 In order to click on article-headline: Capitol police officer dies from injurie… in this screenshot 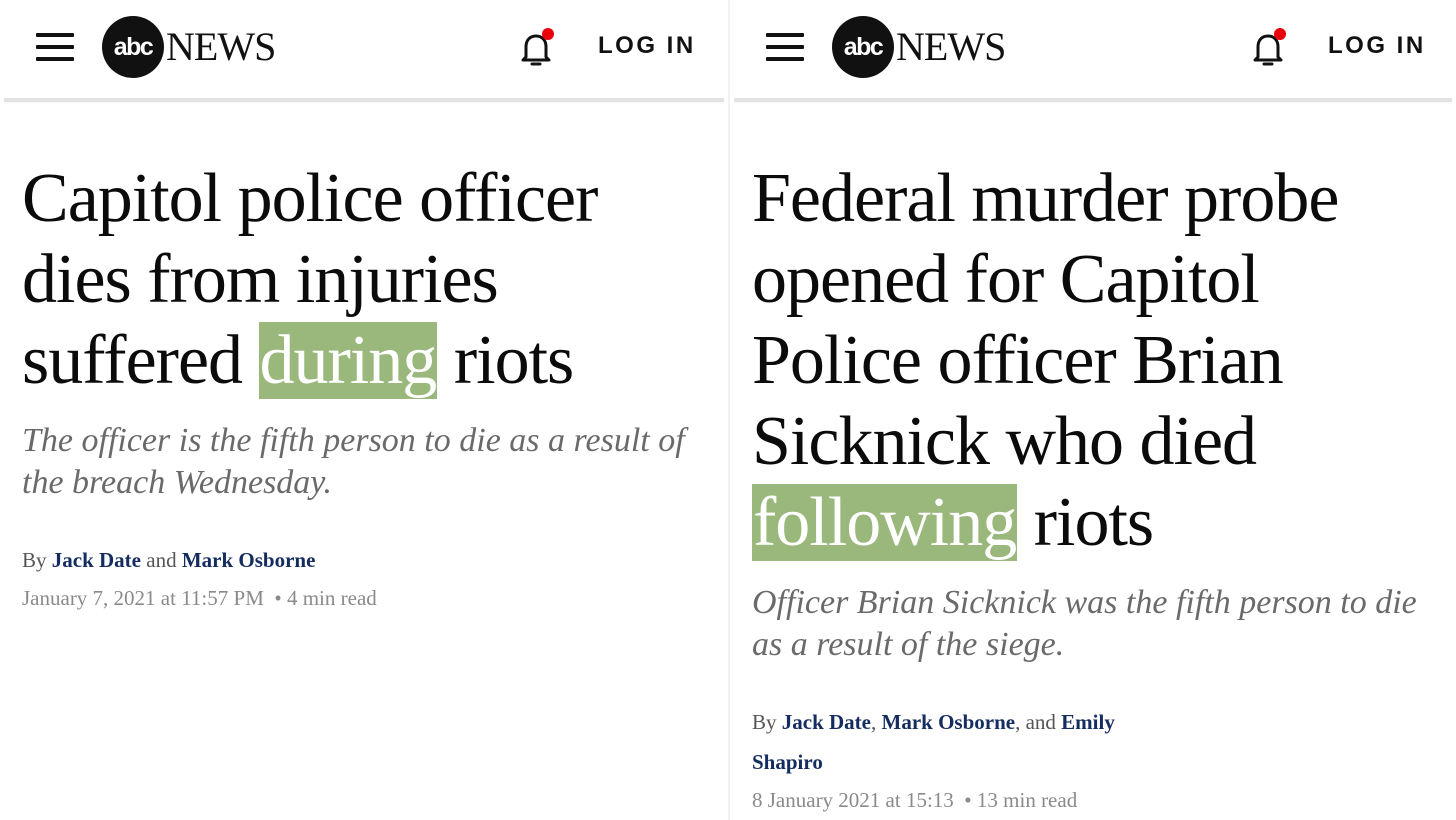, I will do `click(367, 279)`.